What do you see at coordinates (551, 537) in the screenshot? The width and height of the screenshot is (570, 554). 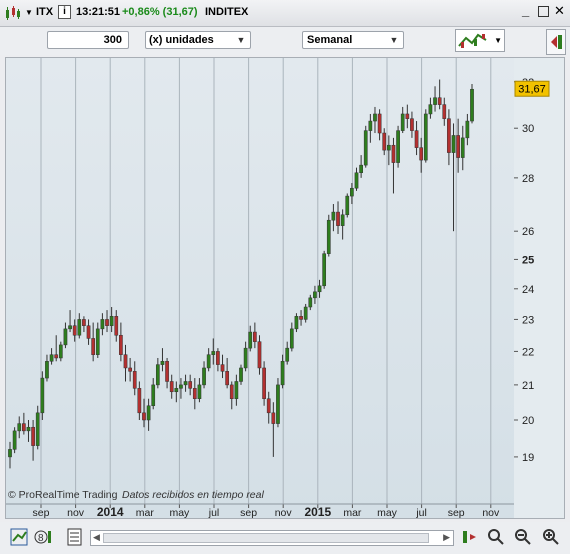 I see `zoom-in-icon` at bounding box center [551, 537].